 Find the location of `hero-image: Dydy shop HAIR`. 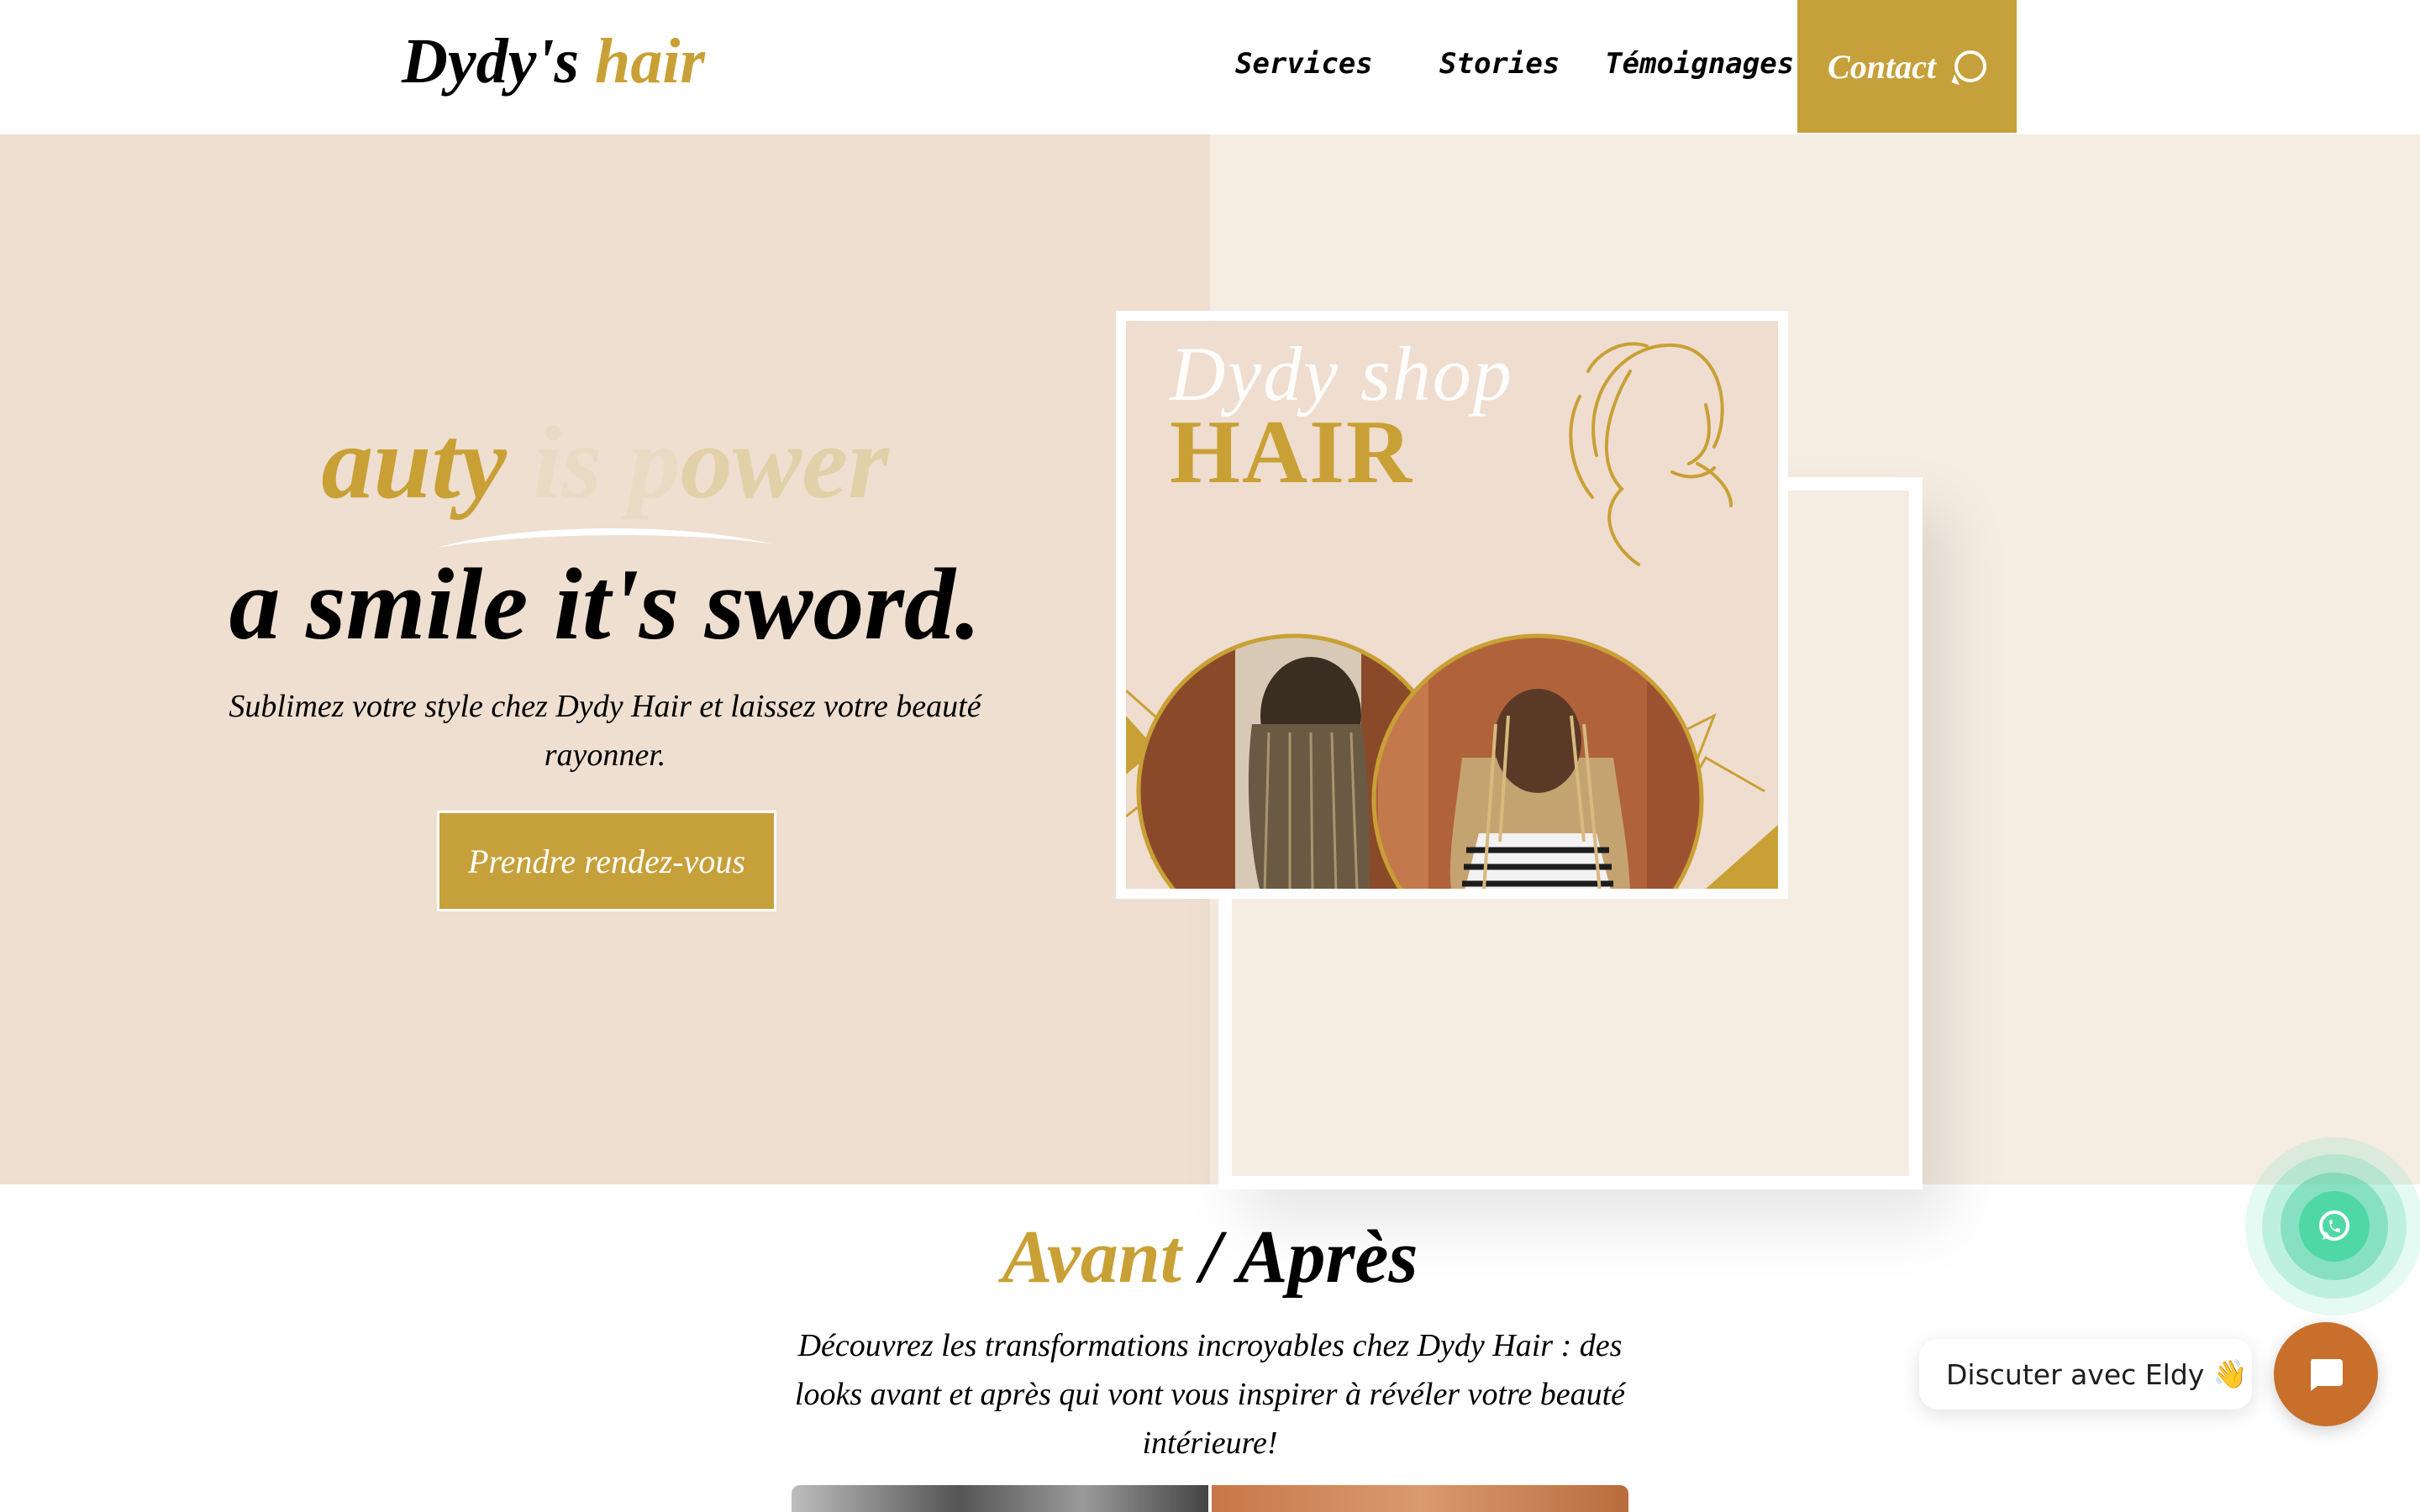

hero-image: Dydy shop HAIR is located at coordinates (1452, 605).